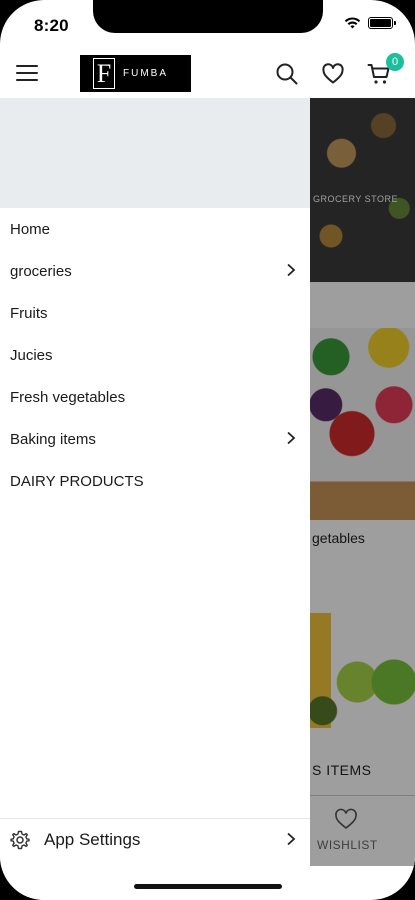 The image size is (415, 900). I want to click on header-actions: 0, so click(339, 69).